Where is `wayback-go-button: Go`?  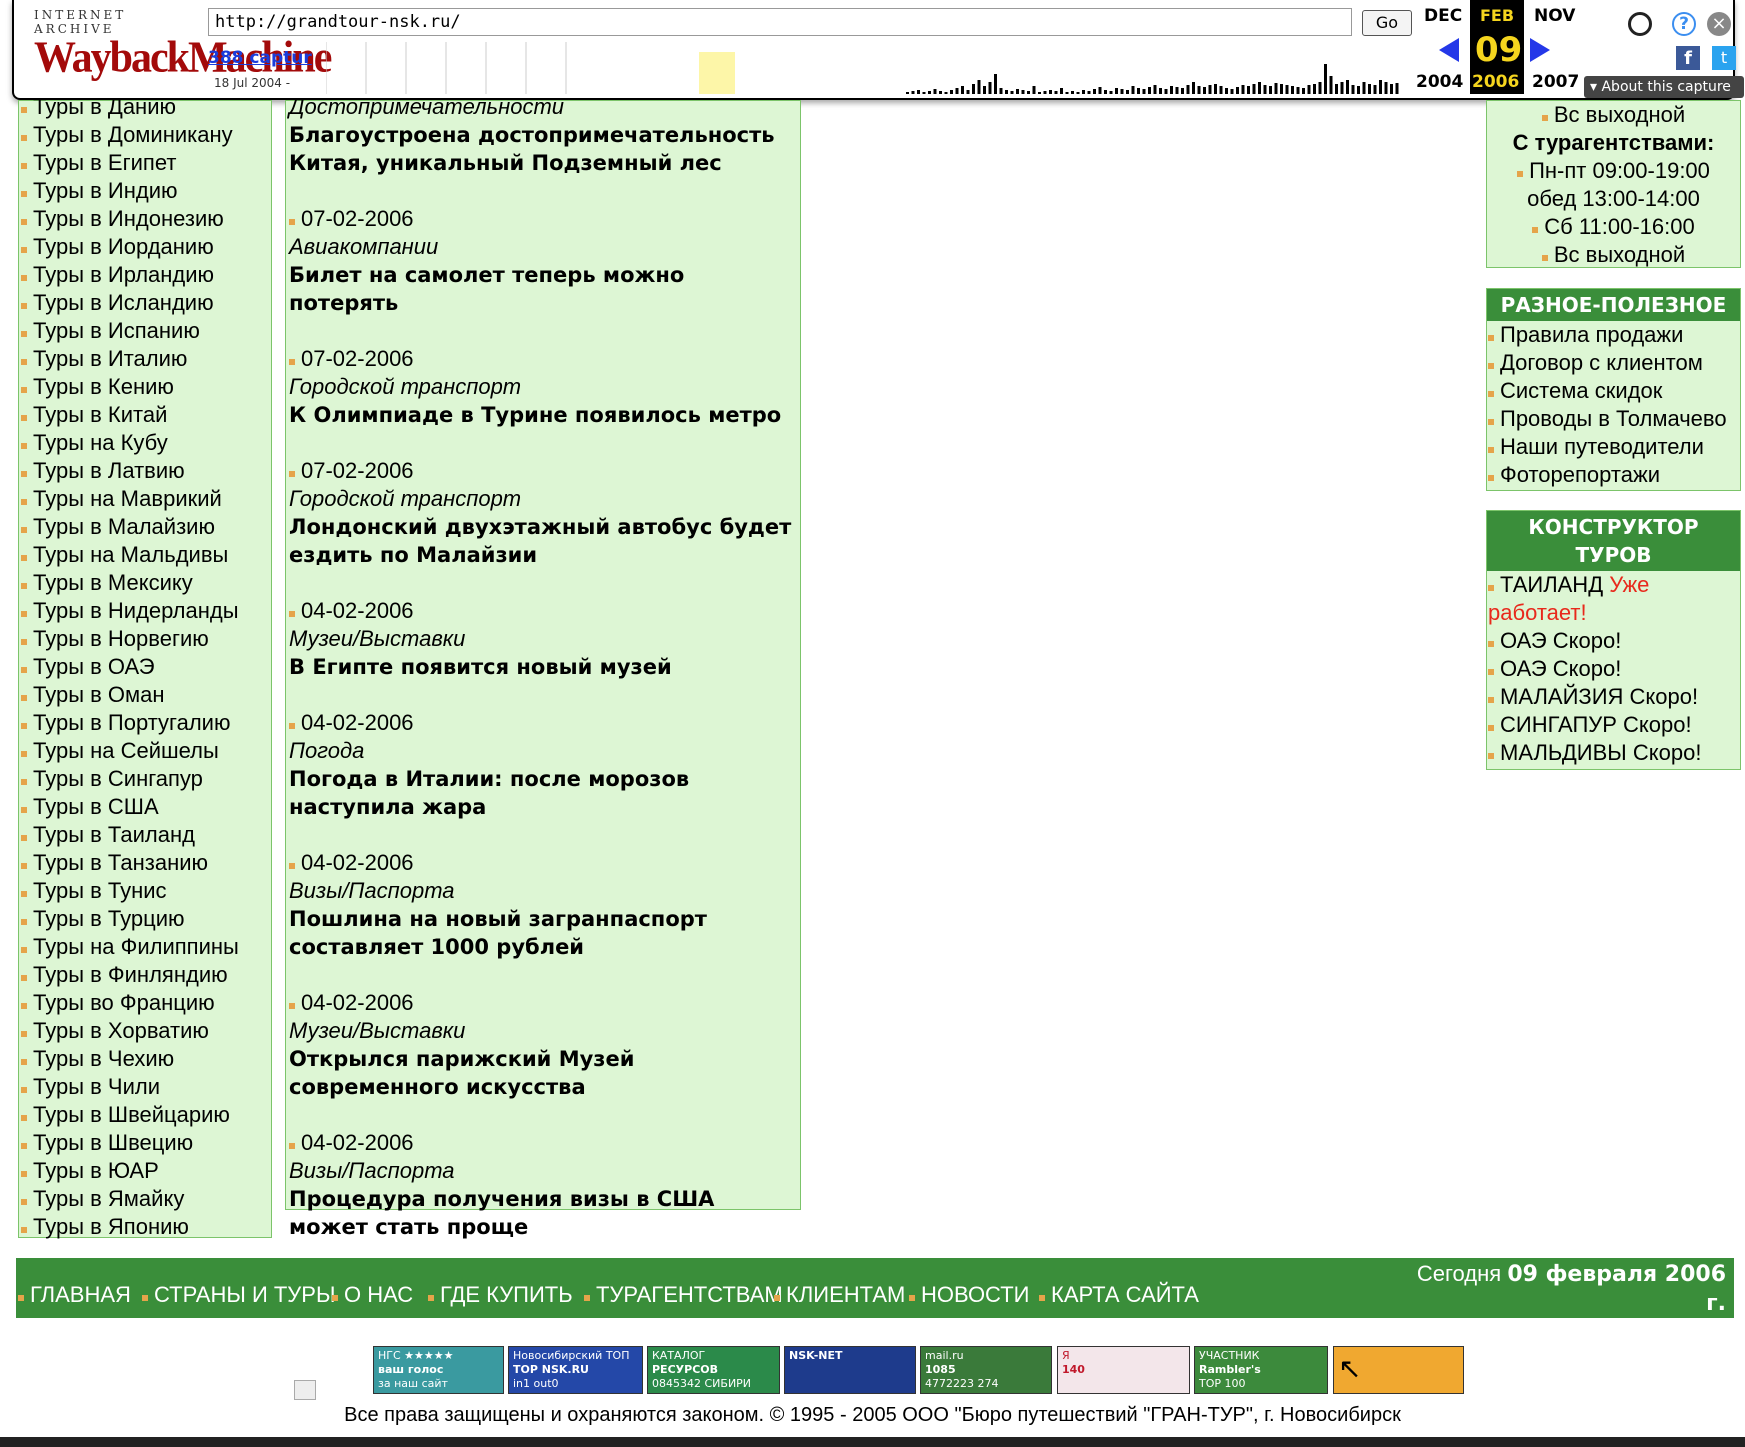 wayback-go-button: Go is located at coordinates (1387, 23).